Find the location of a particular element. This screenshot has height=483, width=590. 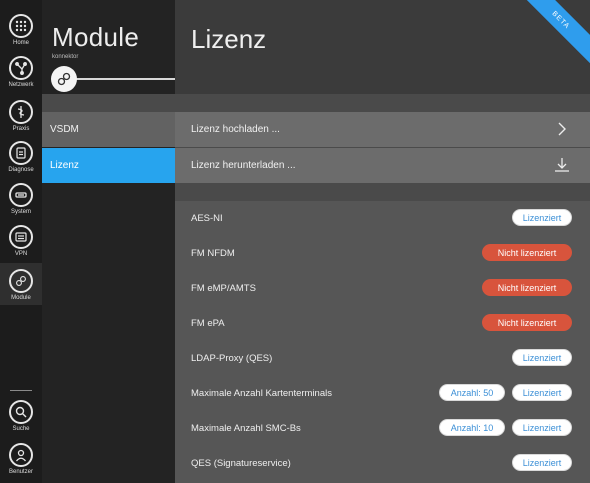

rail-module: Module is located at coordinates (21, 284).